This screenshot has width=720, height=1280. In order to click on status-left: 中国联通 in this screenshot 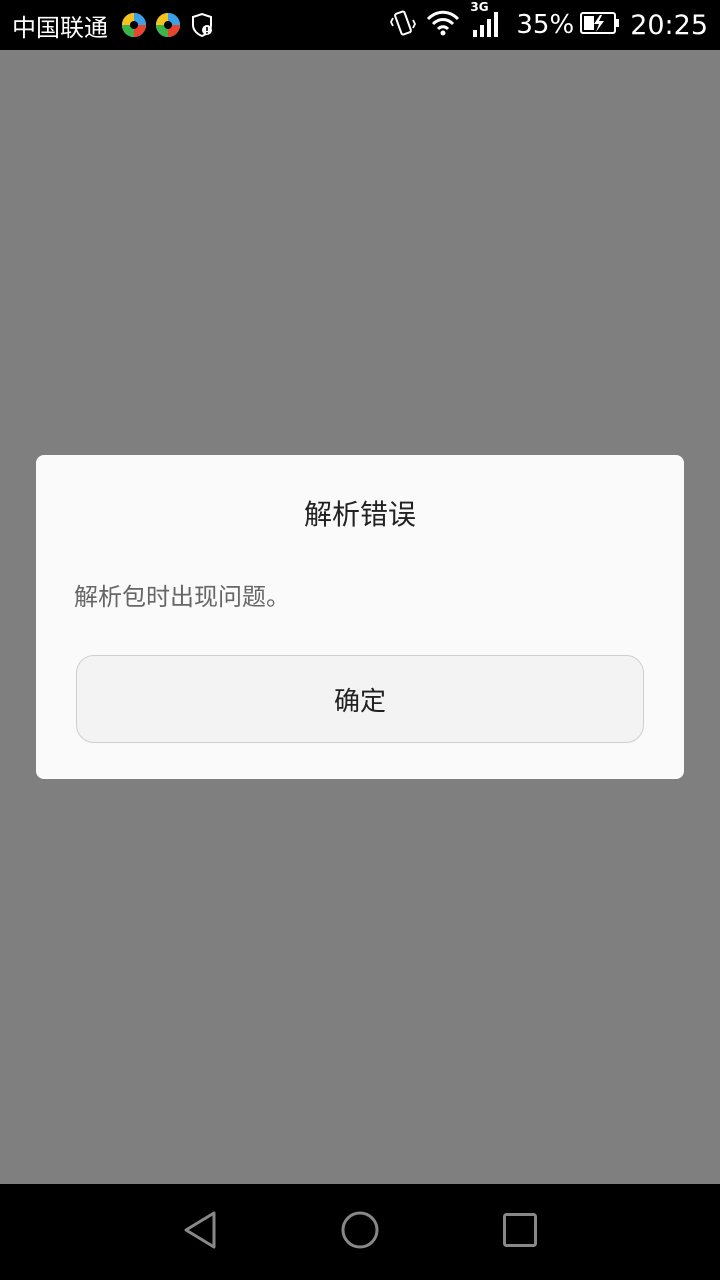, I will do `click(114, 25)`.